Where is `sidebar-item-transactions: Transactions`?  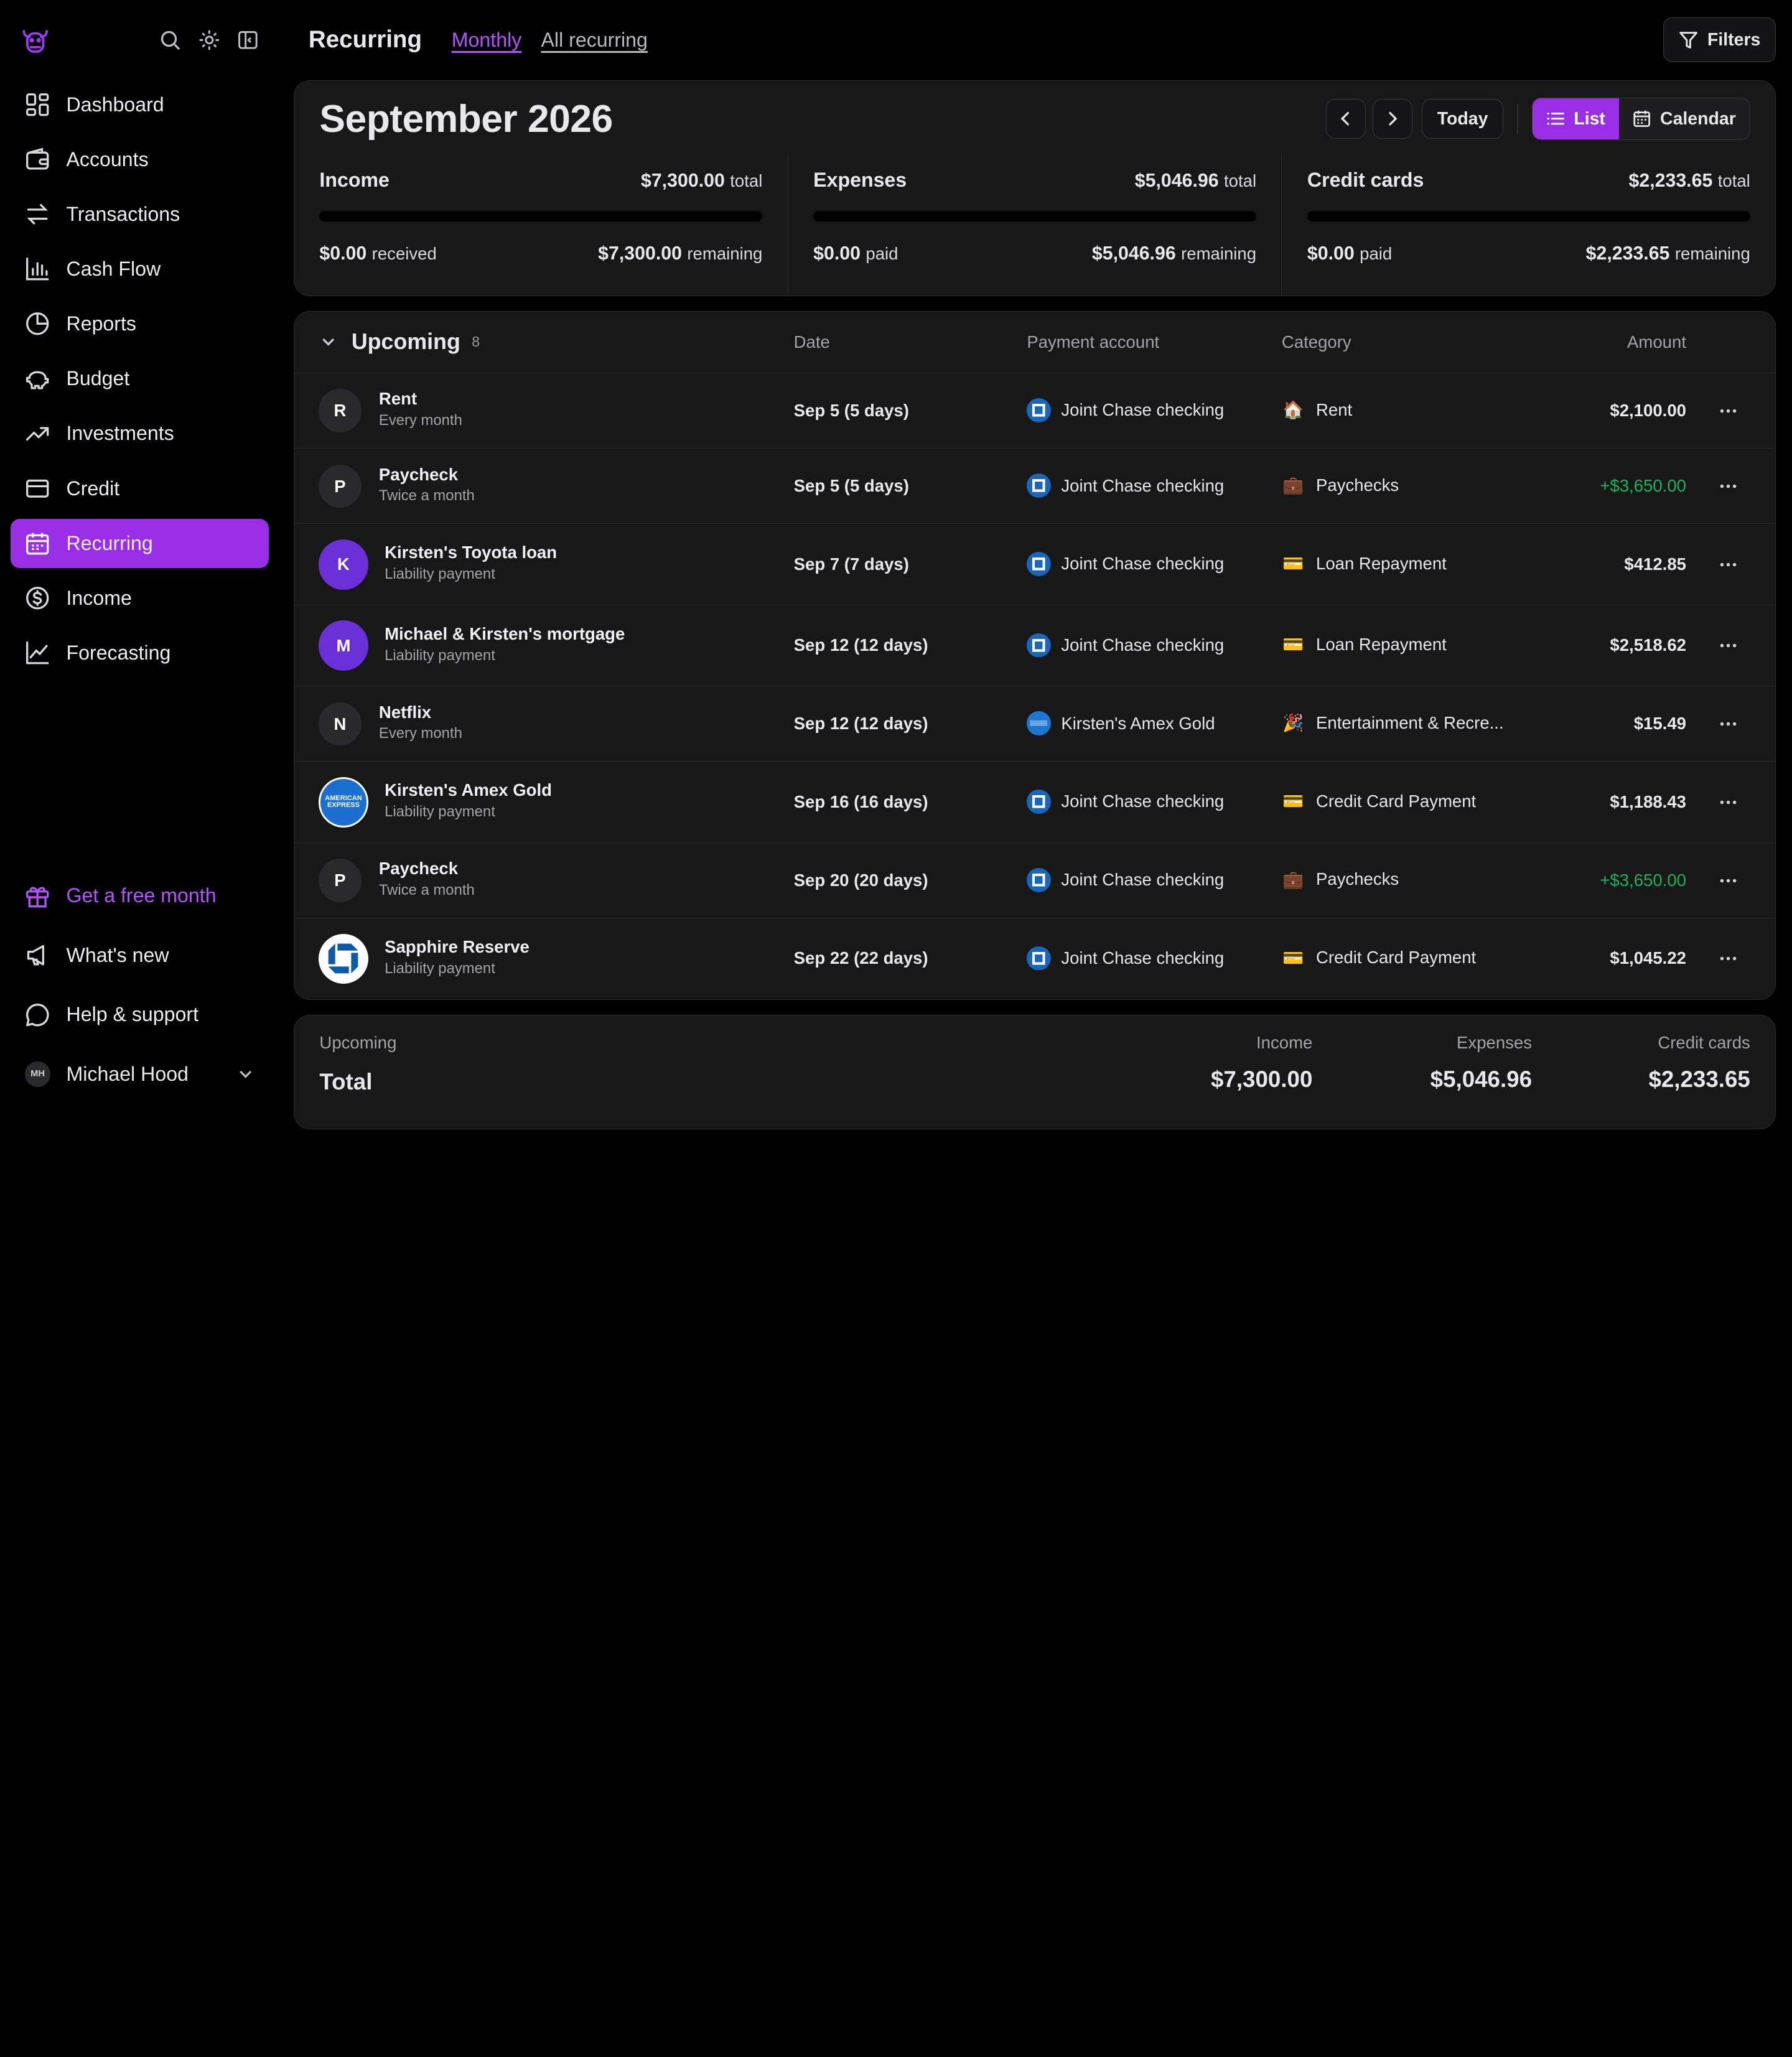 sidebar-item-transactions: Transactions is located at coordinates (140, 214).